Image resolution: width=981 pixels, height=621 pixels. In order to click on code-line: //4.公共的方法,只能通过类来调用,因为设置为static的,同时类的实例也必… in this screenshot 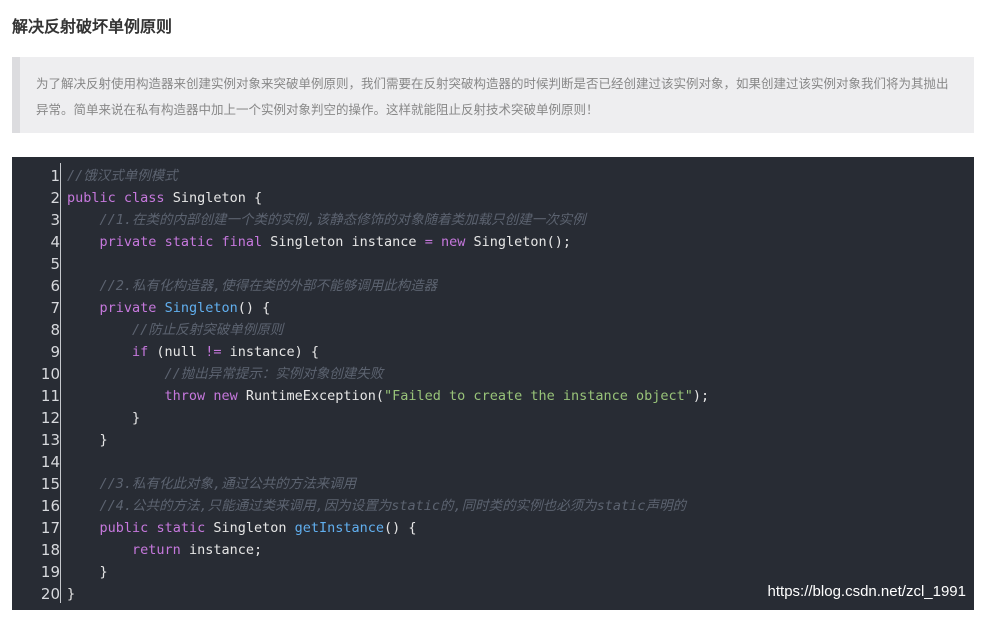, I will do `click(520, 506)`.